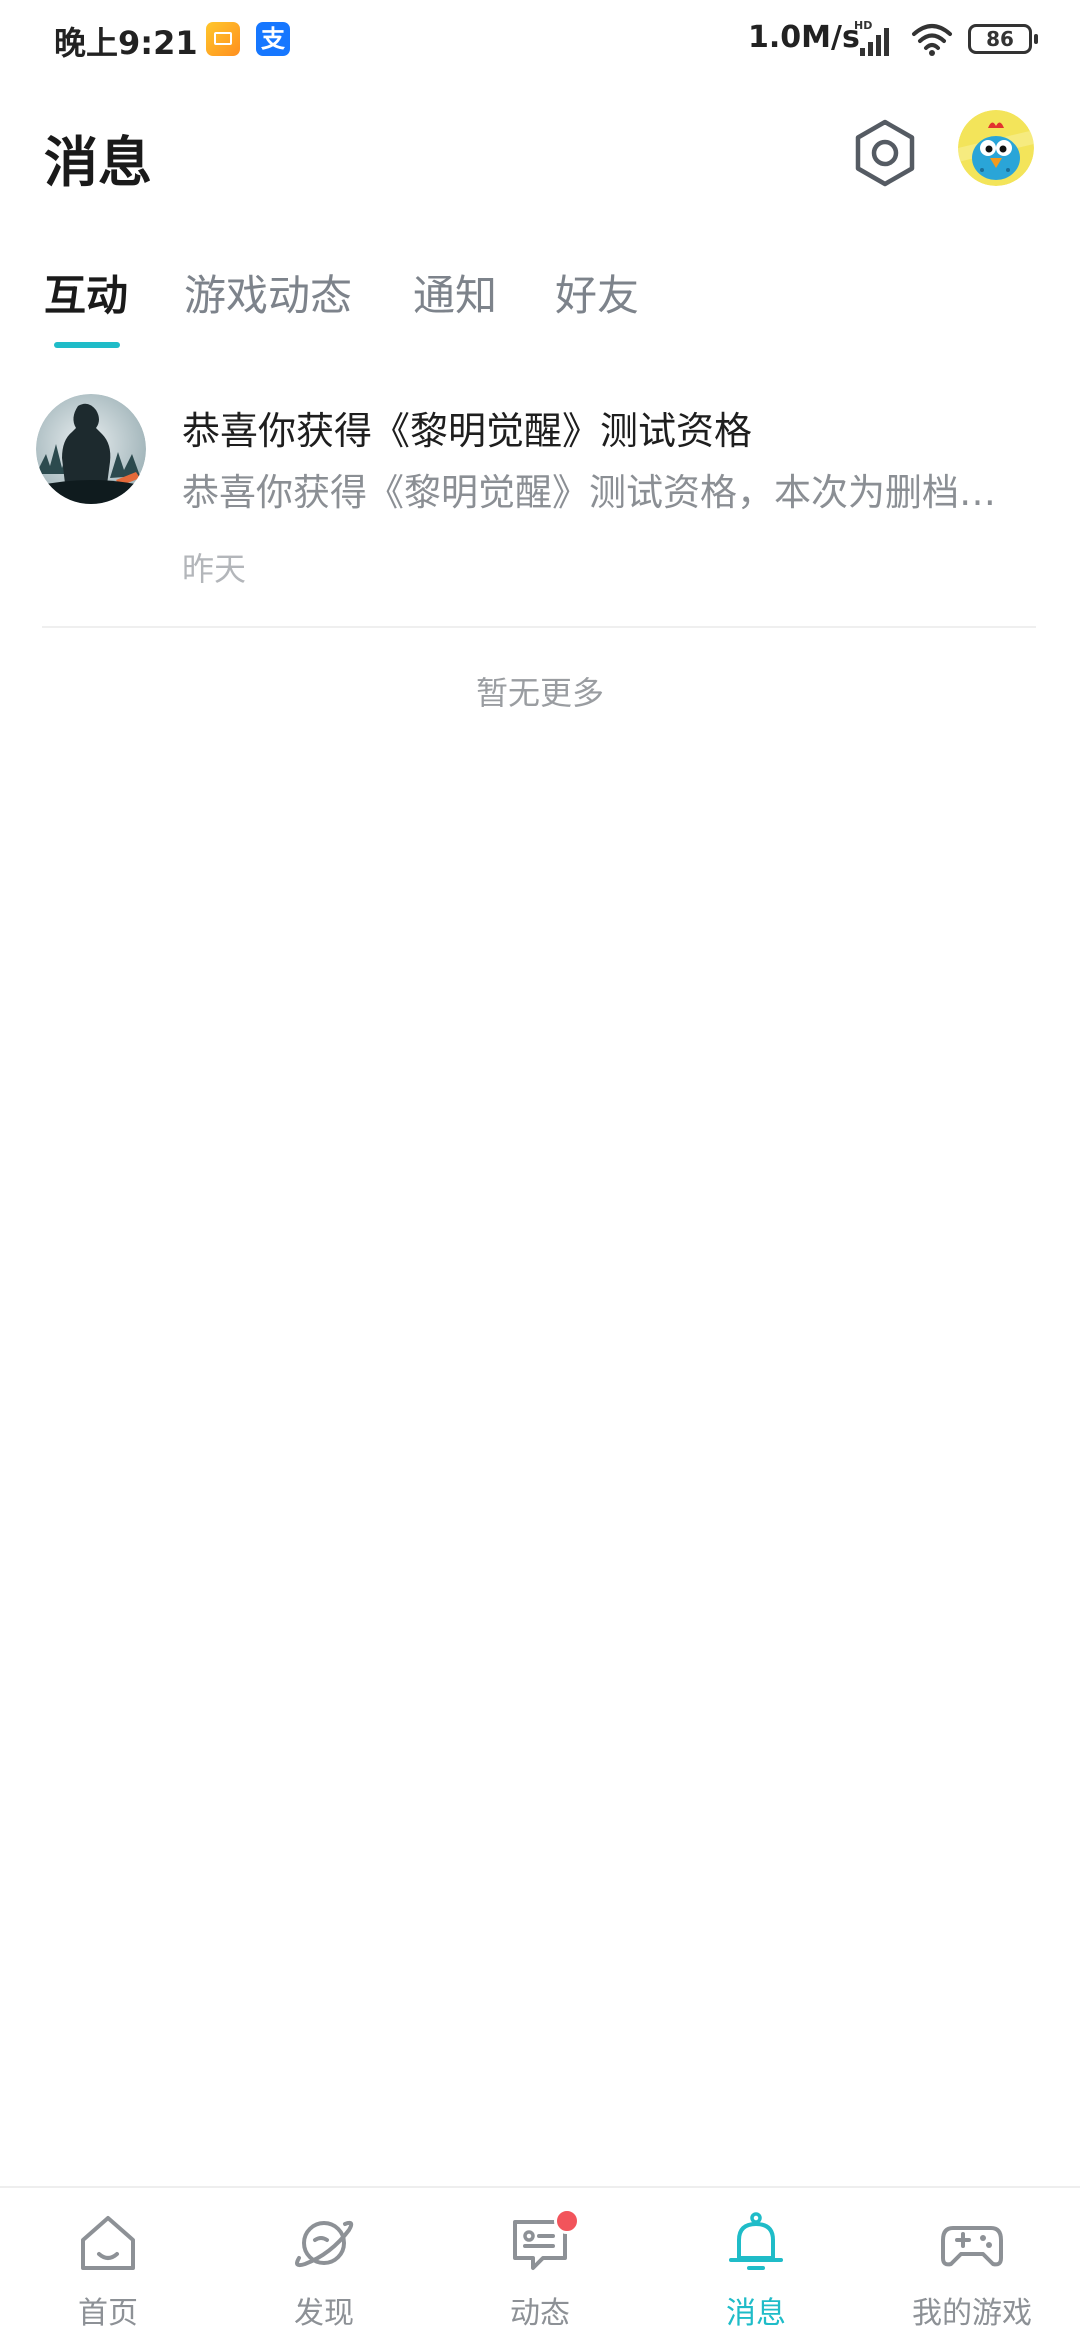 This screenshot has height=2342, width=1080. What do you see at coordinates (223, 39) in the screenshot?
I see `mail-app-icon` at bounding box center [223, 39].